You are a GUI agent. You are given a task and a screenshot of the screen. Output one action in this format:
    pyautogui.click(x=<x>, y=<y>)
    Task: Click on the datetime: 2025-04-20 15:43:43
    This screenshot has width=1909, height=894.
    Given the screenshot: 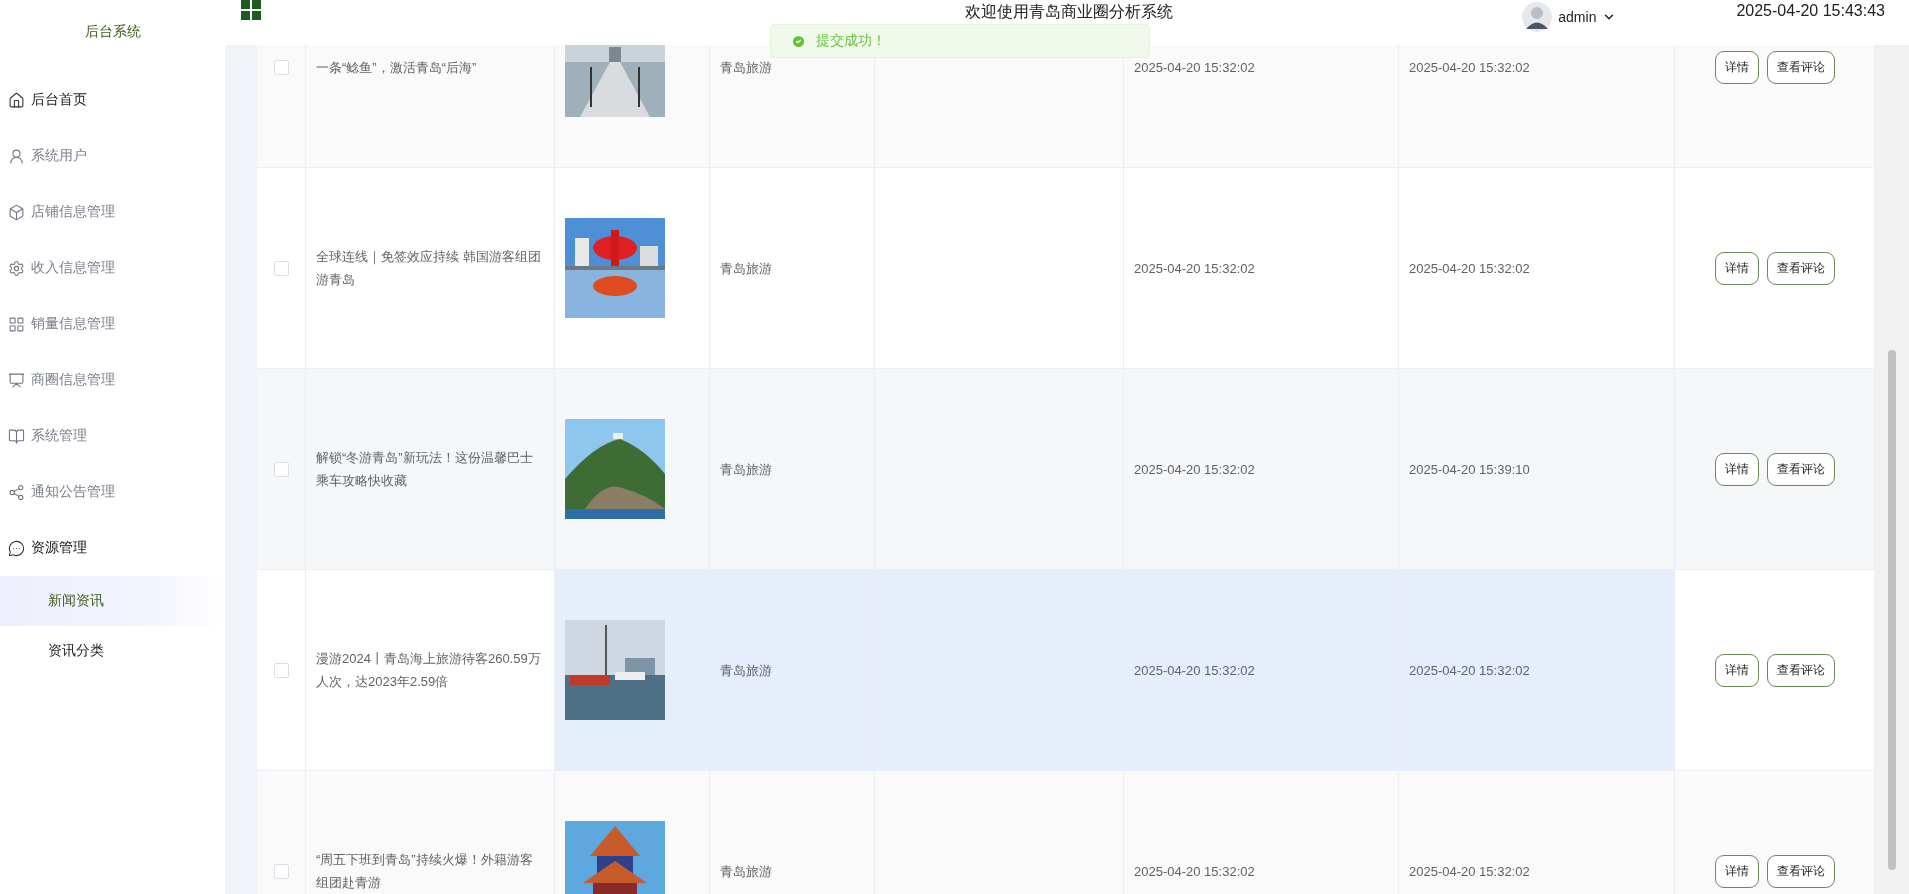 What is the action you would take?
    pyautogui.click(x=1810, y=11)
    